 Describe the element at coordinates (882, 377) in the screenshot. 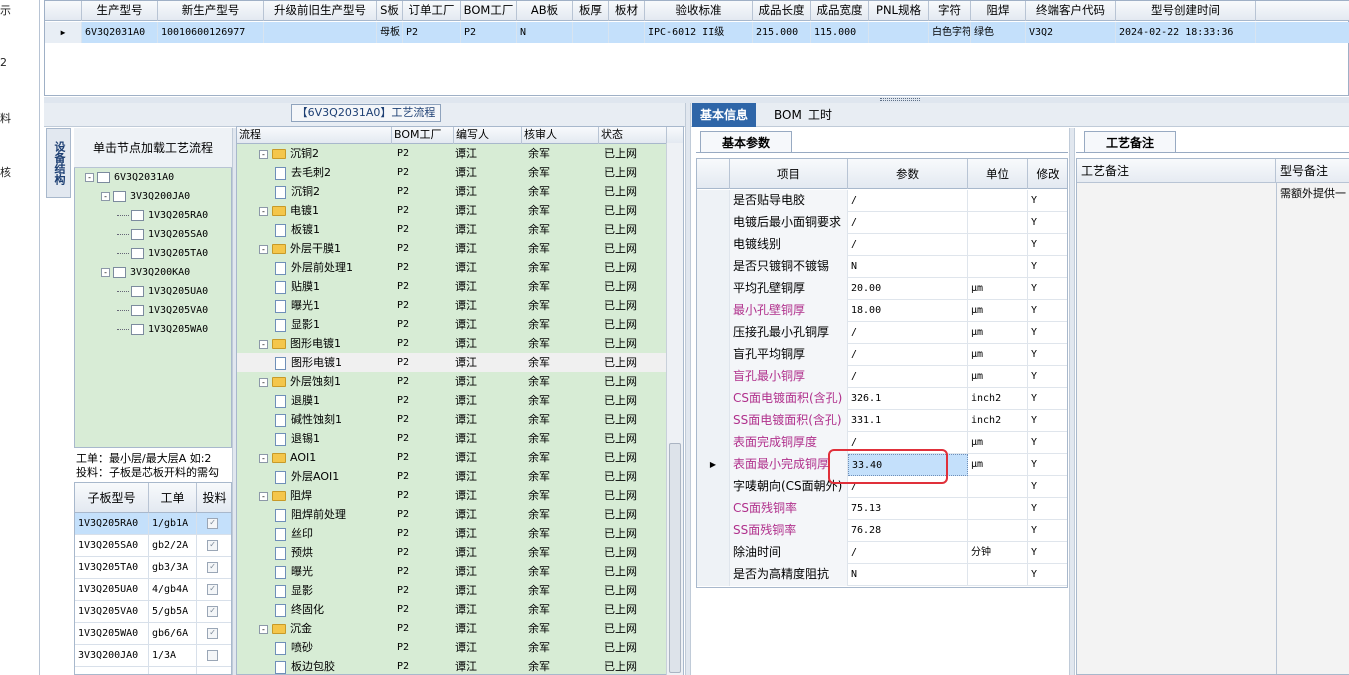

I see `param-row: 盲孔最小铜厚 / μm Y` at that location.